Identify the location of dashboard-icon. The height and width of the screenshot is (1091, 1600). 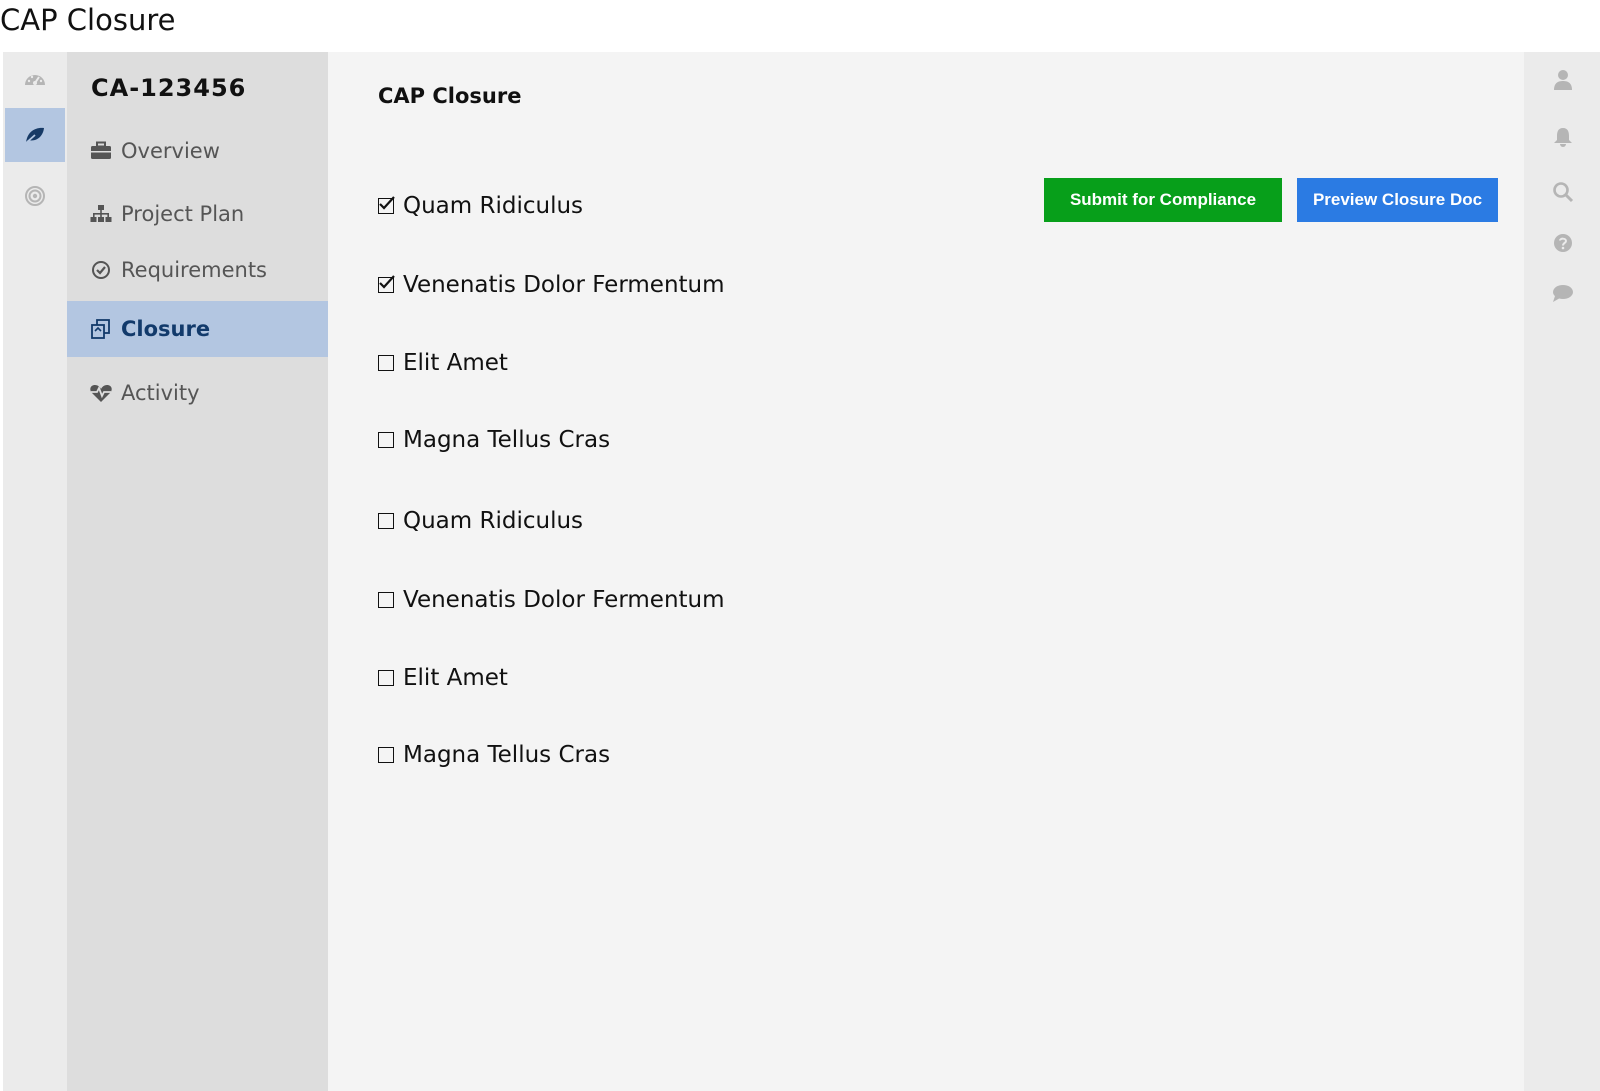
(35, 80).